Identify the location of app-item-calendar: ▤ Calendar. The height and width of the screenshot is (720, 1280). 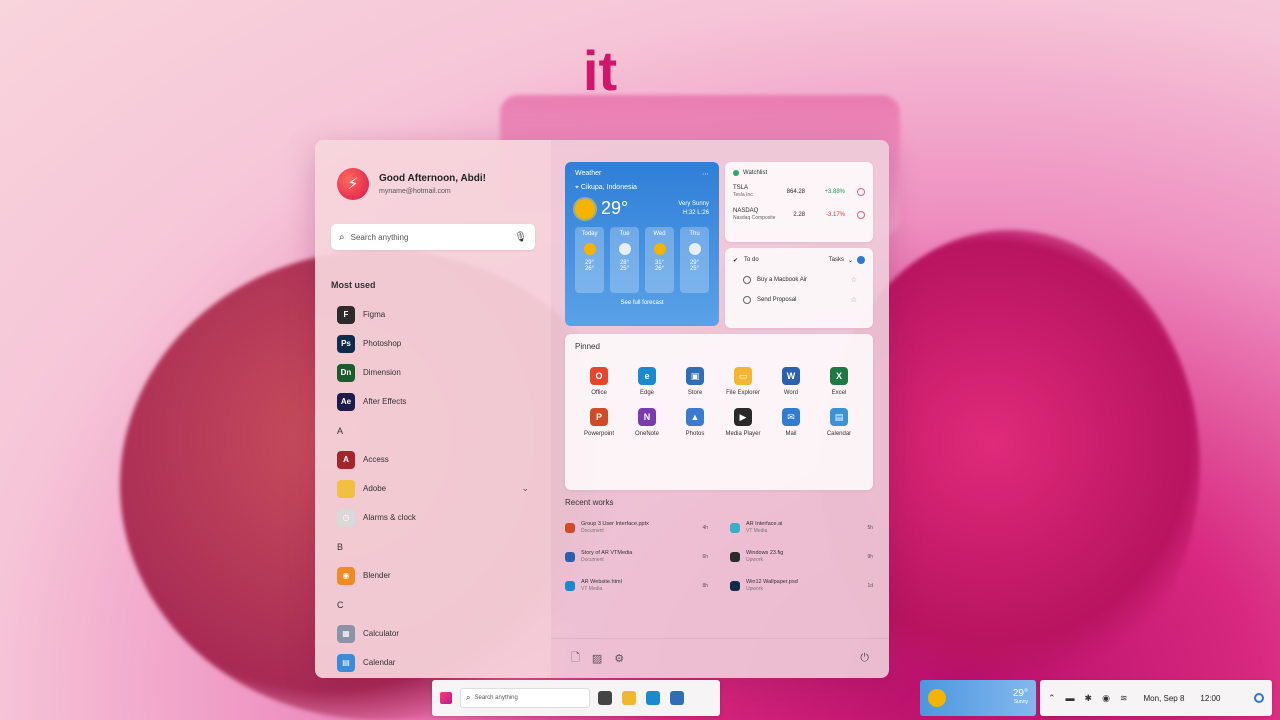
(433, 662).